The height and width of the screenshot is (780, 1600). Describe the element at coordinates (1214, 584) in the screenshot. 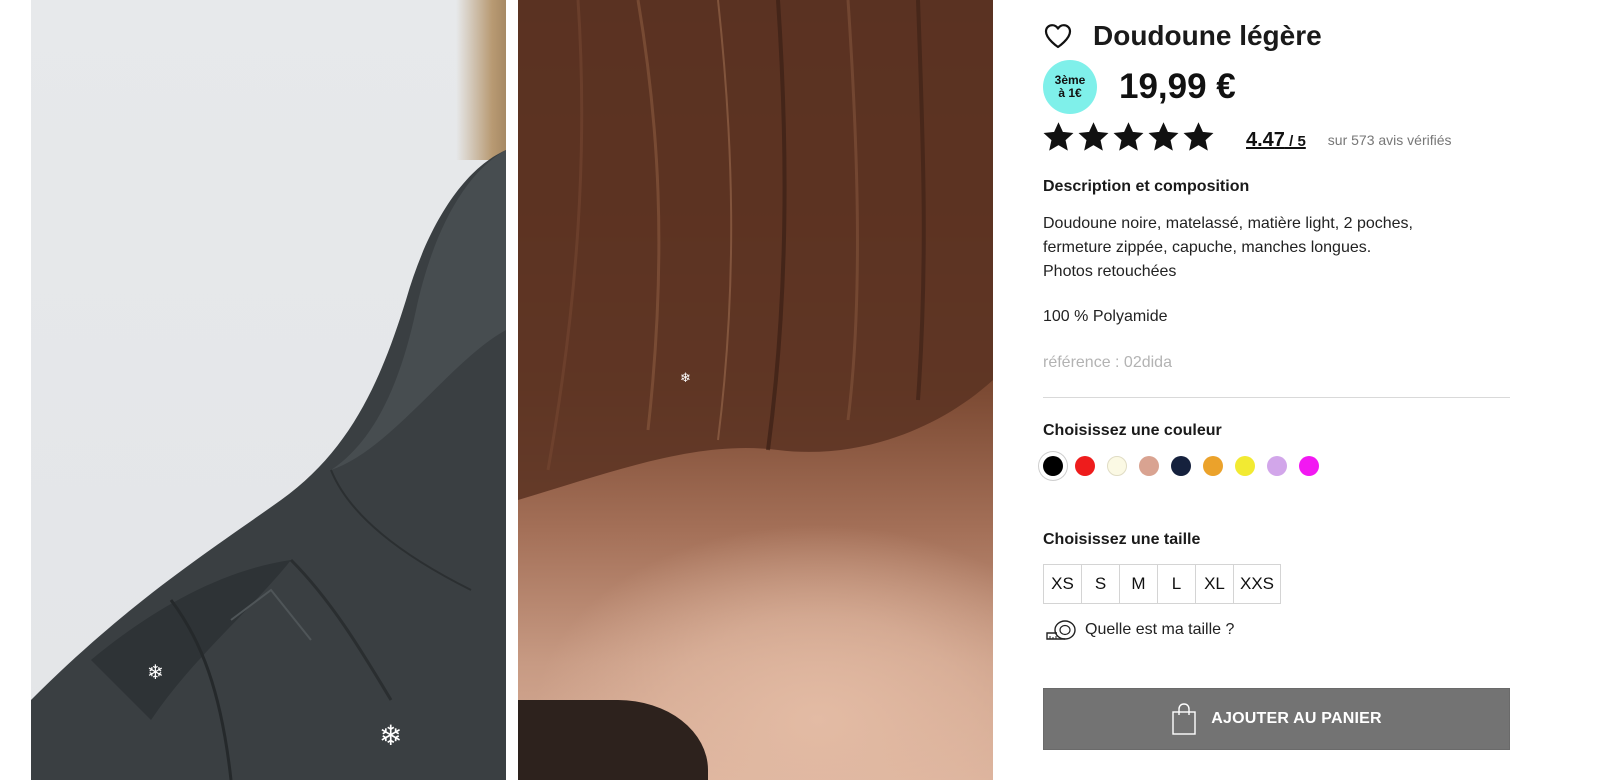

I see `size-option: XL` at that location.